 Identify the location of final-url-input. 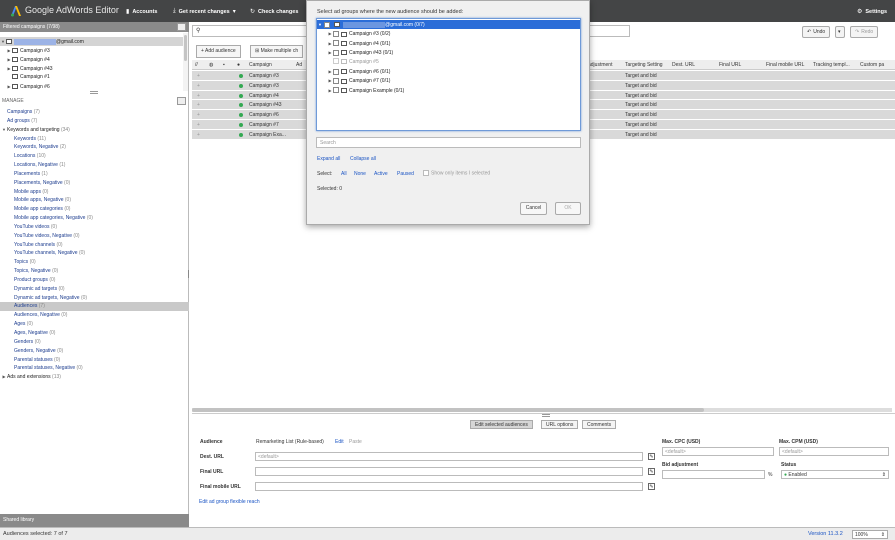
(449, 471).